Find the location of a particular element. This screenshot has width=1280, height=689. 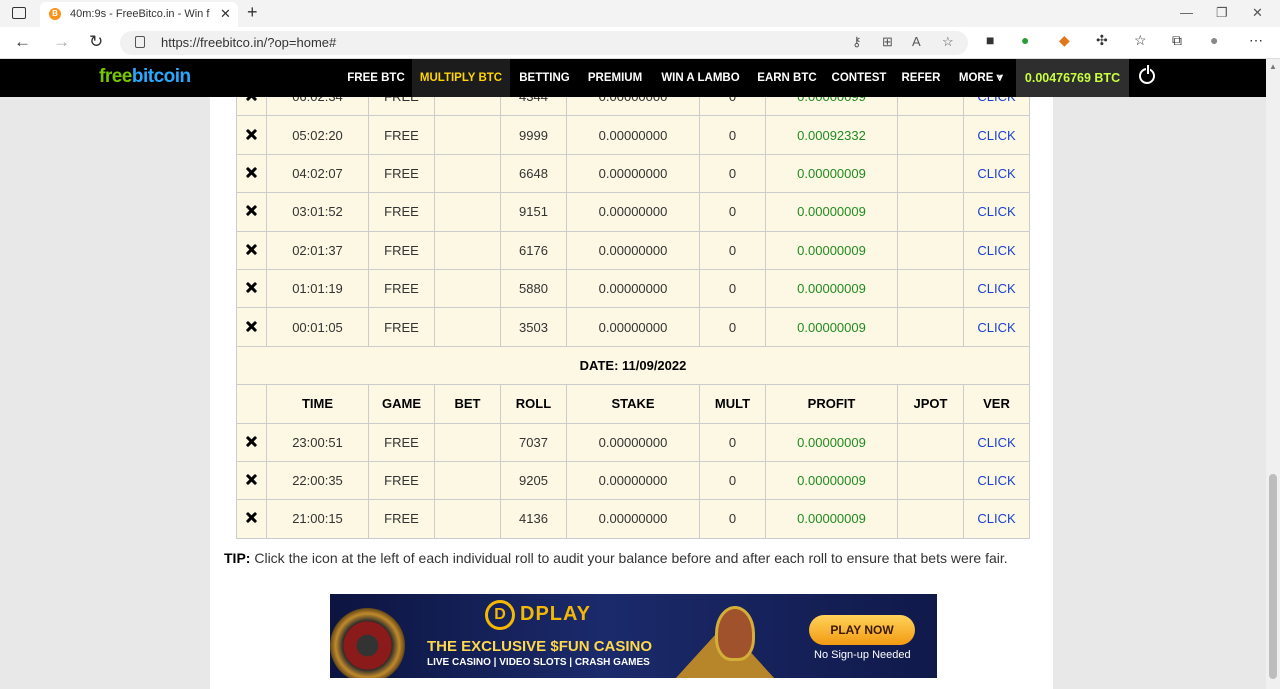

new-tab-icon: + is located at coordinates (252, 12).